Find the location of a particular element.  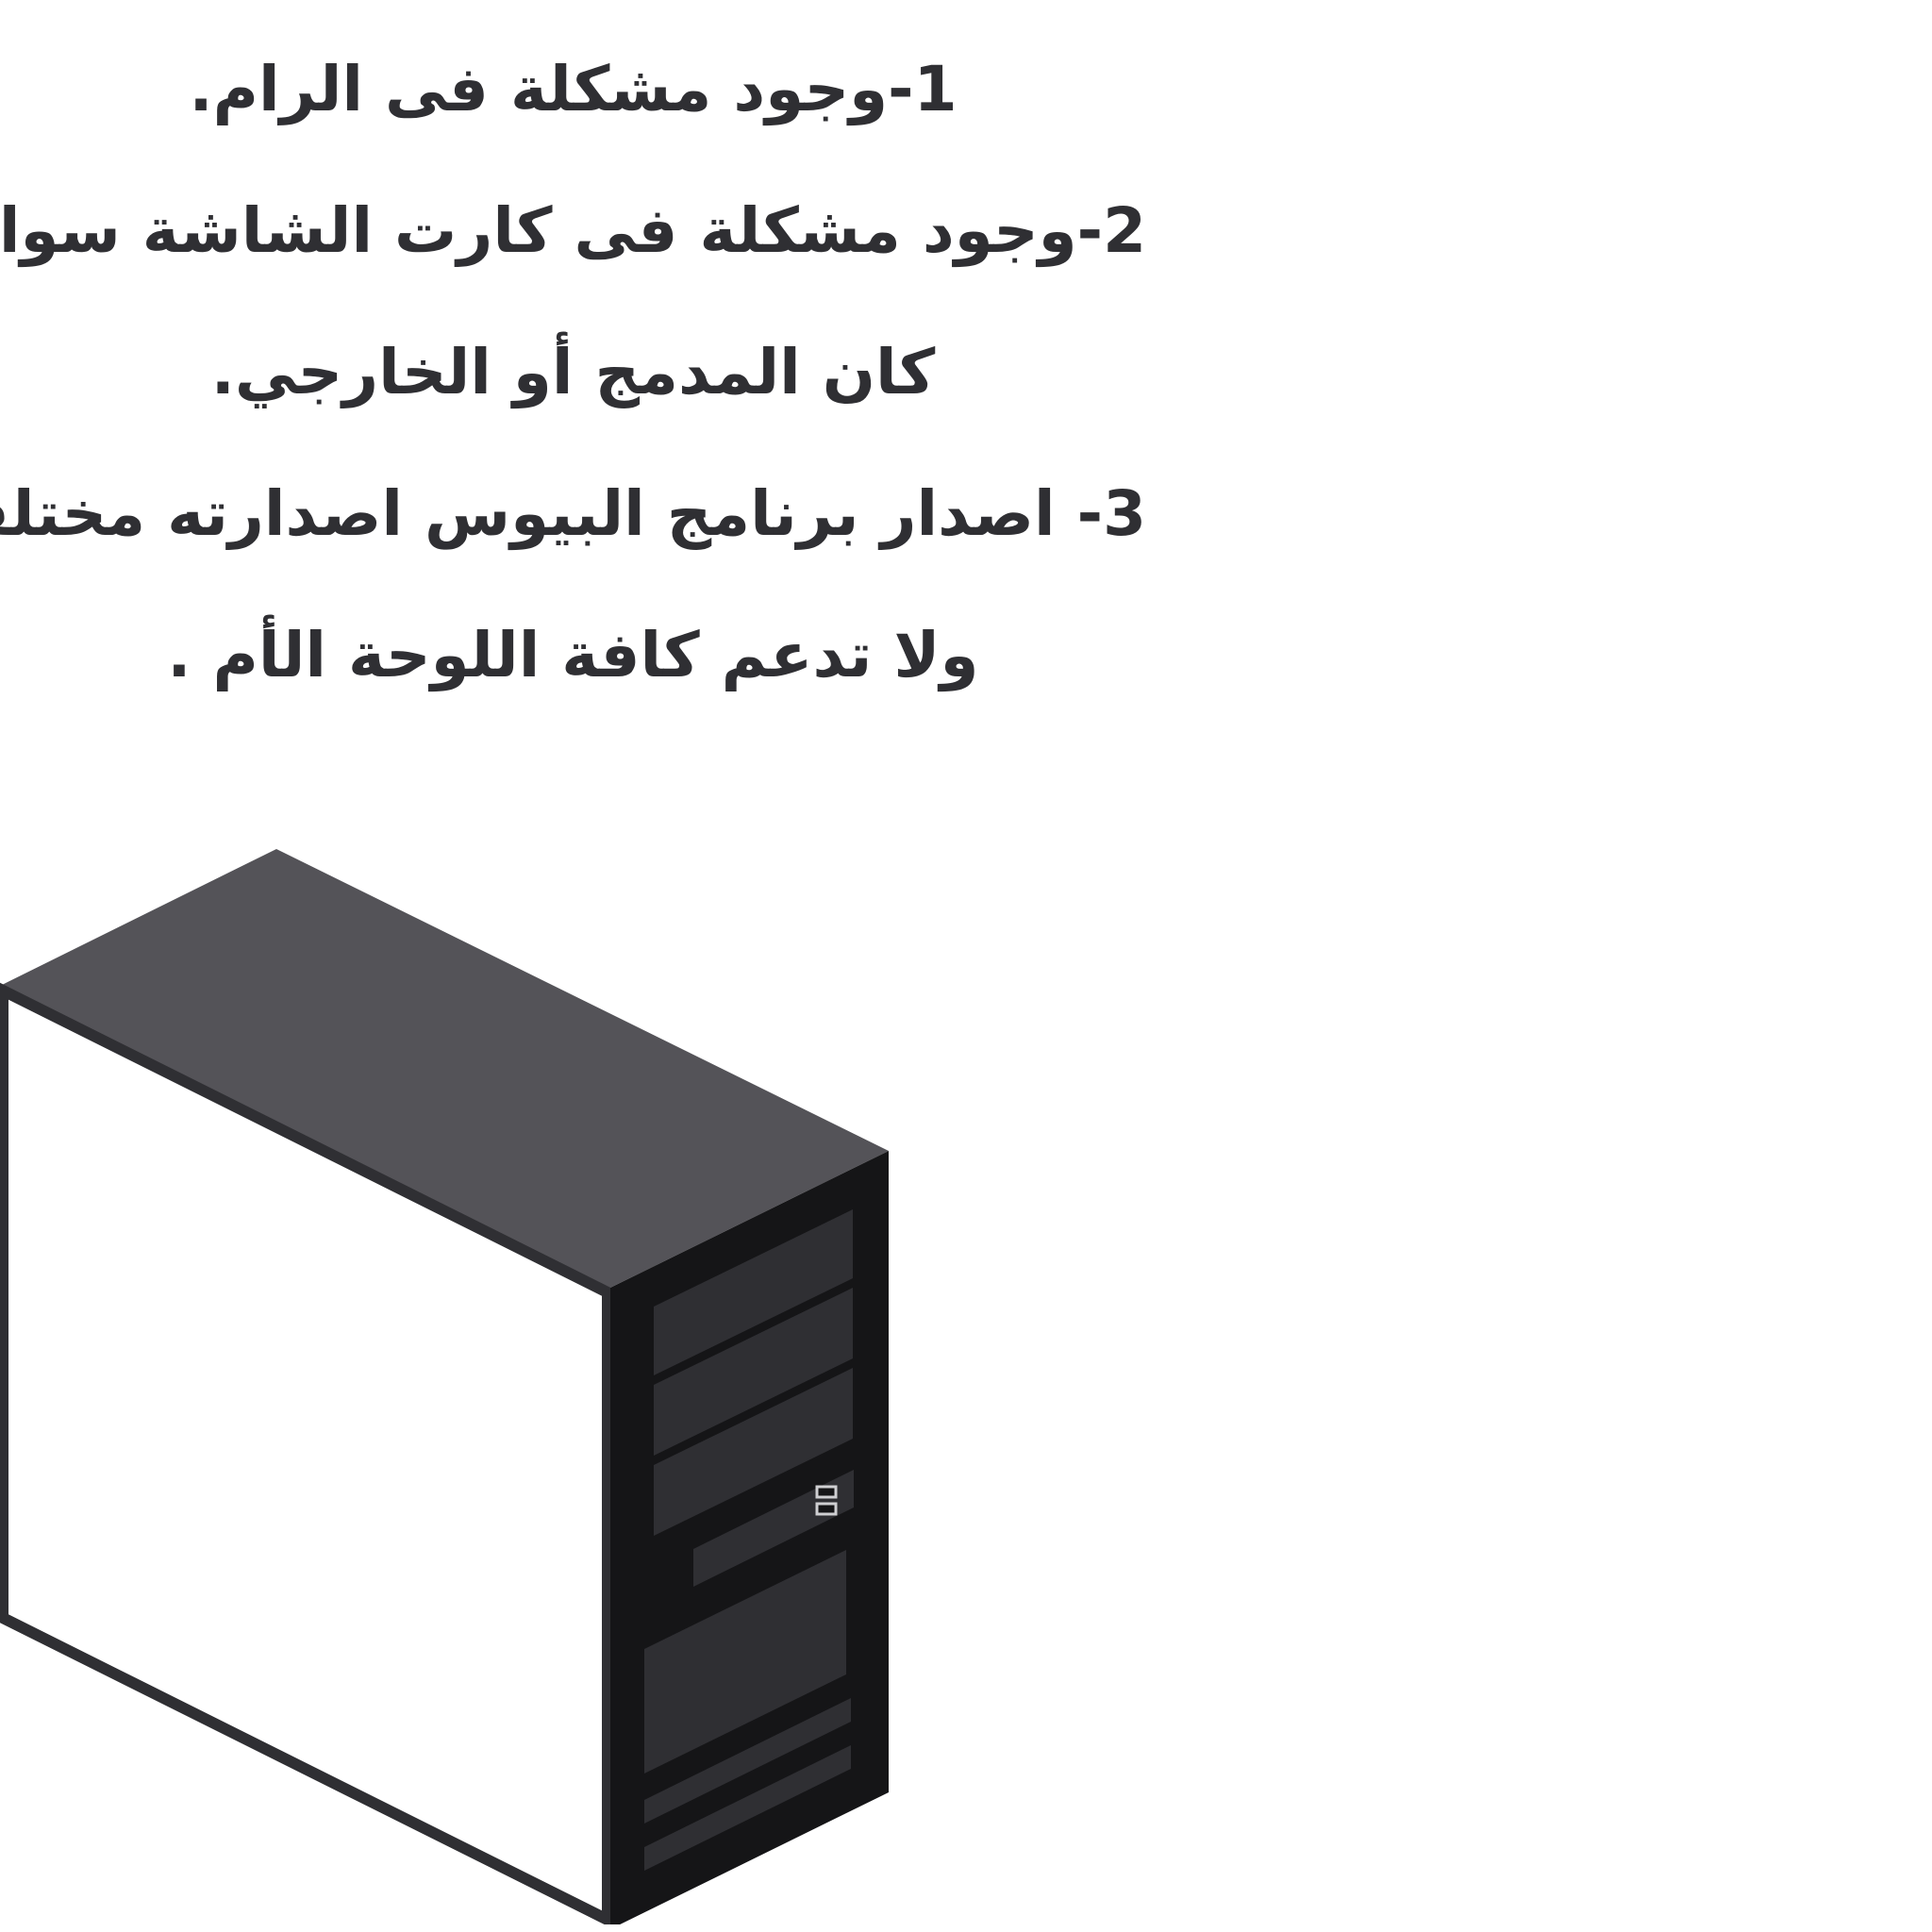

text-line-1: 1-وجود مشكلة فى الرام. is located at coordinates (573, 89).